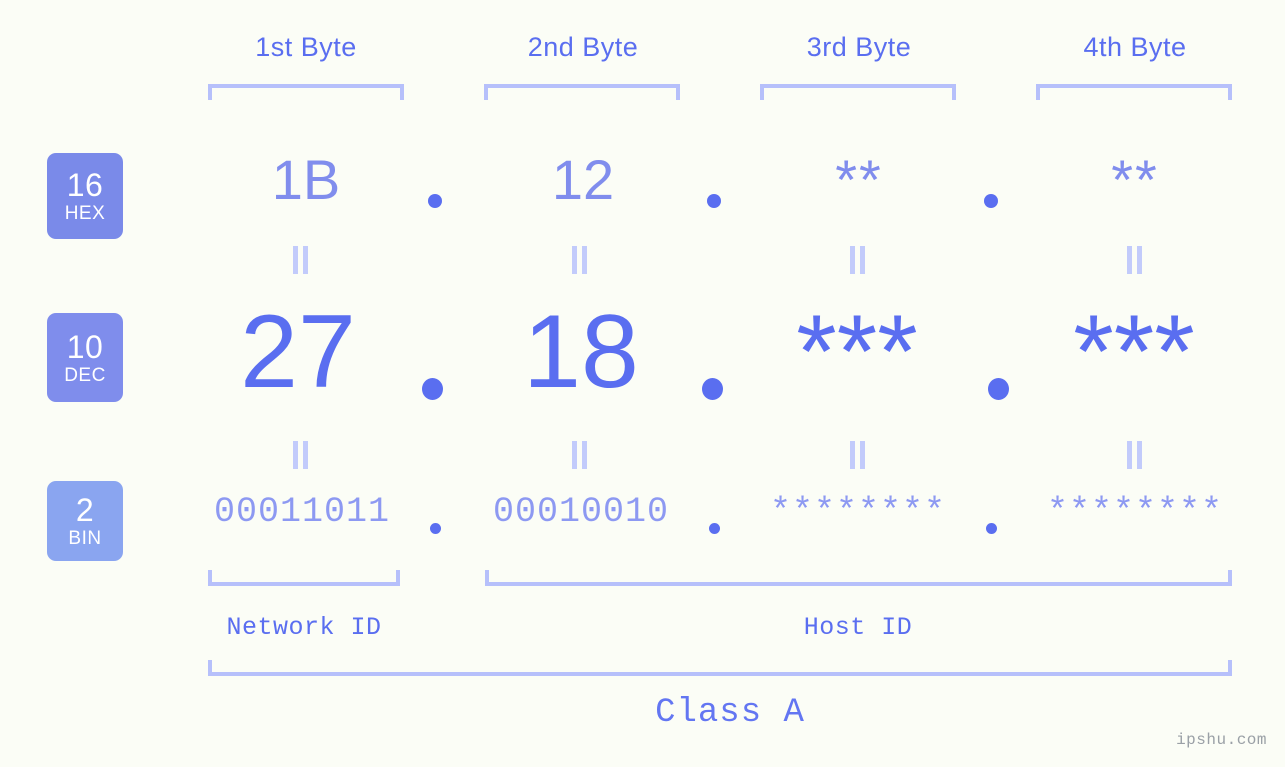  I want to click on radix-badge-dec: 10 DEC, so click(85, 357).